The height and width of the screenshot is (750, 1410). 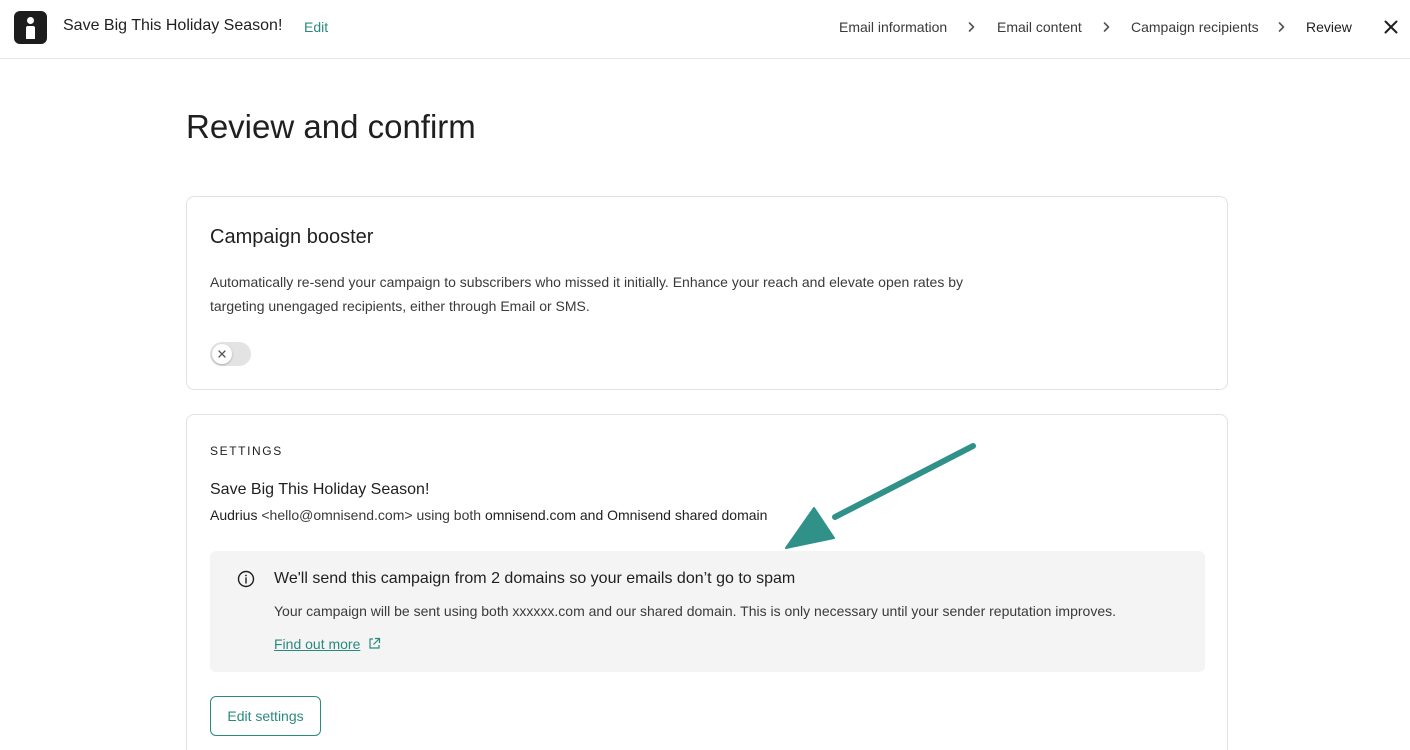 What do you see at coordinates (30, 20) in the screenshot?
I see `logo-dot` at bounding box center [30, 20].